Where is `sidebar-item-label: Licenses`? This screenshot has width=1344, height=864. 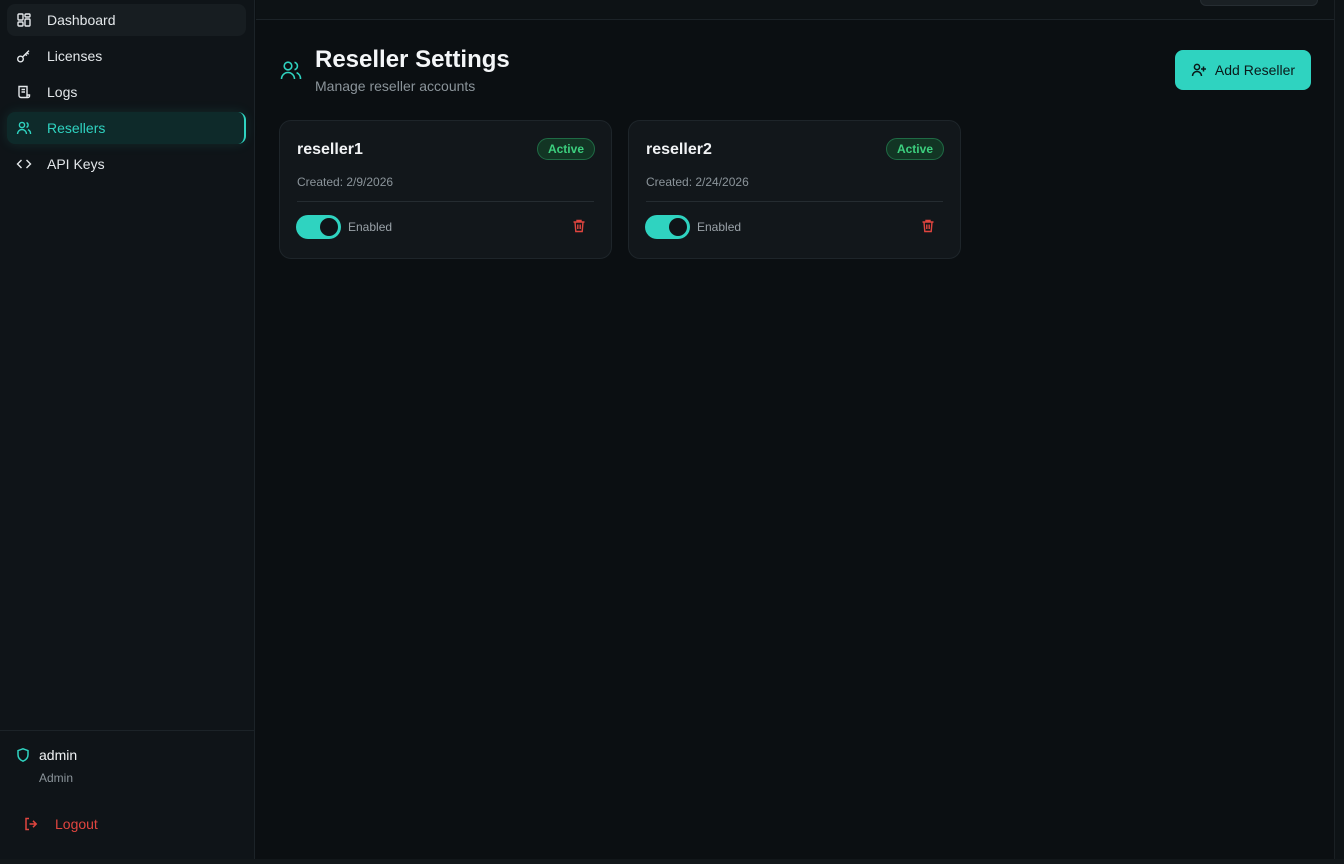
sidebar-item-label: Licenses is located at coordinates (75, 56).